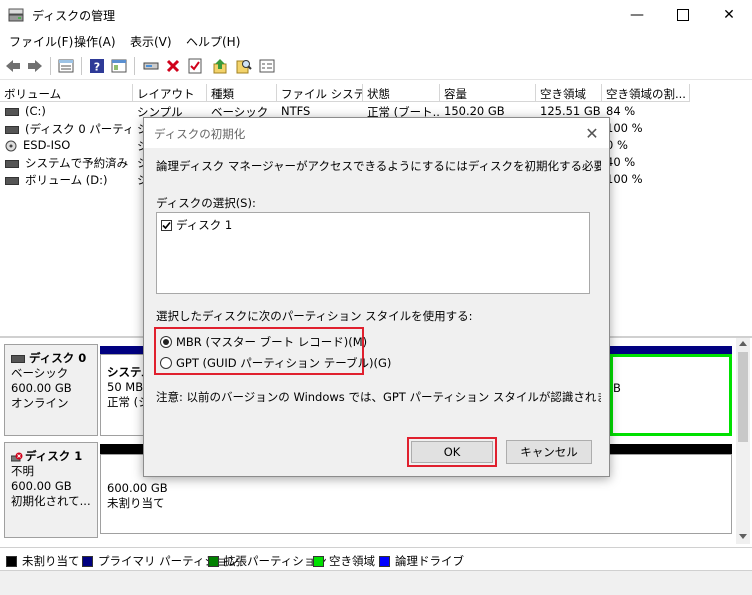 Image resolution: width=752 pixels, height=595 pixels. What do you see at coordinates (74, 16) in the screenshot?
I see `window-title: ディスクの管理` at bounding box center [74, 16].